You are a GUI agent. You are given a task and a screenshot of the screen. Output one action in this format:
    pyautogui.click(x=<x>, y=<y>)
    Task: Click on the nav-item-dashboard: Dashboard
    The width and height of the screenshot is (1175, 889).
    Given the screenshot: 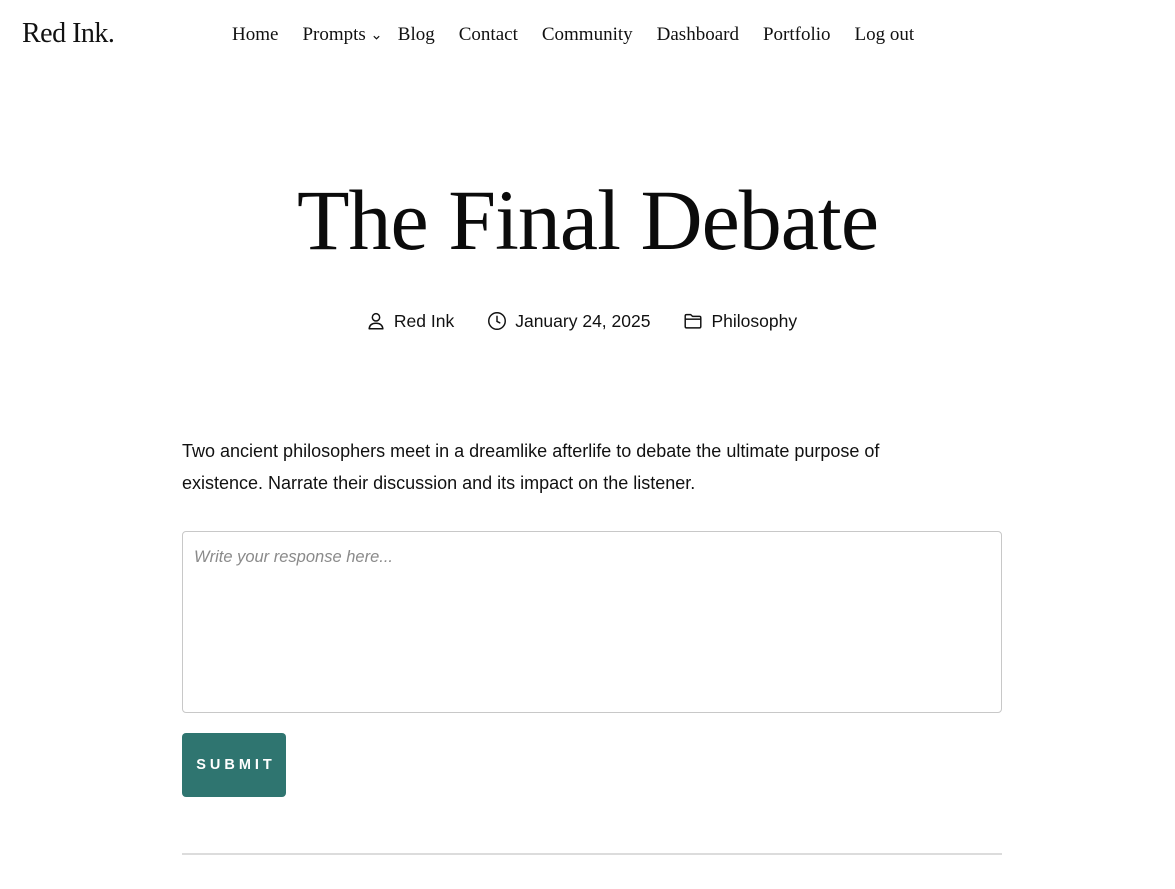 What is the action you would take?
    pyautogui.click(x=698, y=35)
    